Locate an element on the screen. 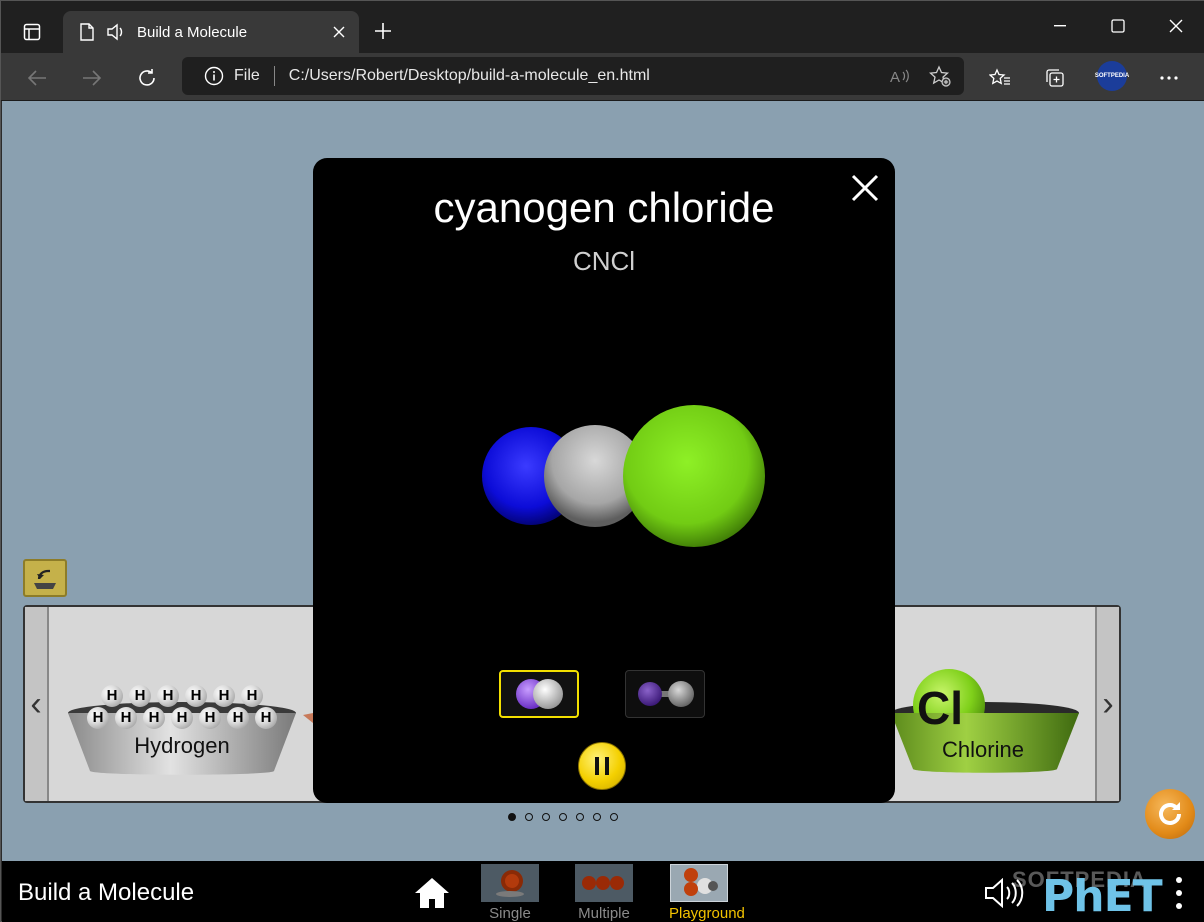  return-kit-button is located at coordinates (45, 578).